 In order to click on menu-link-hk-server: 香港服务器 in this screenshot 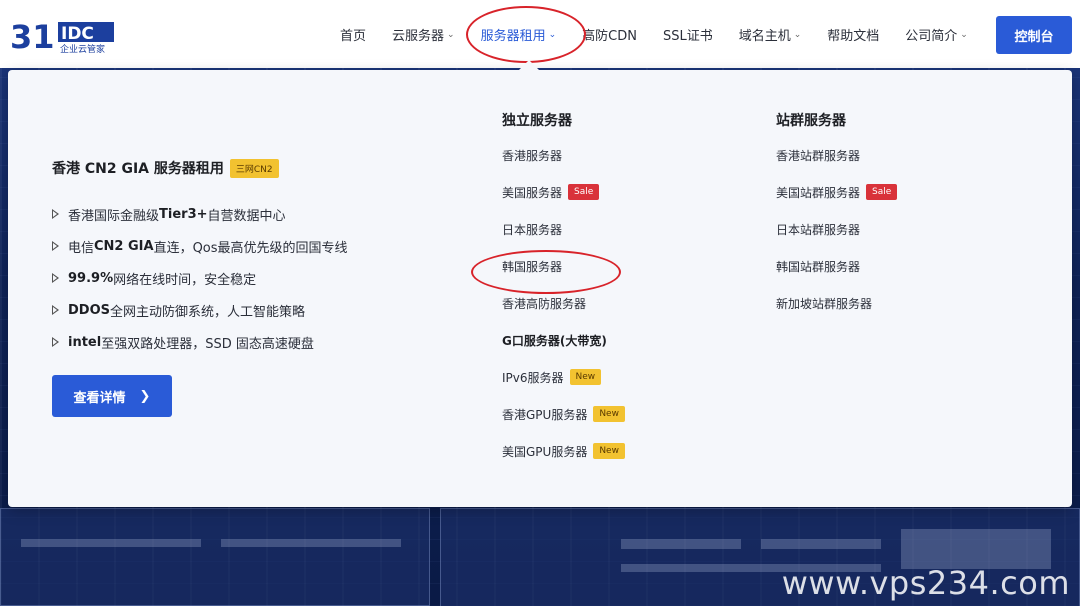, I will do `click(563, 165)`.